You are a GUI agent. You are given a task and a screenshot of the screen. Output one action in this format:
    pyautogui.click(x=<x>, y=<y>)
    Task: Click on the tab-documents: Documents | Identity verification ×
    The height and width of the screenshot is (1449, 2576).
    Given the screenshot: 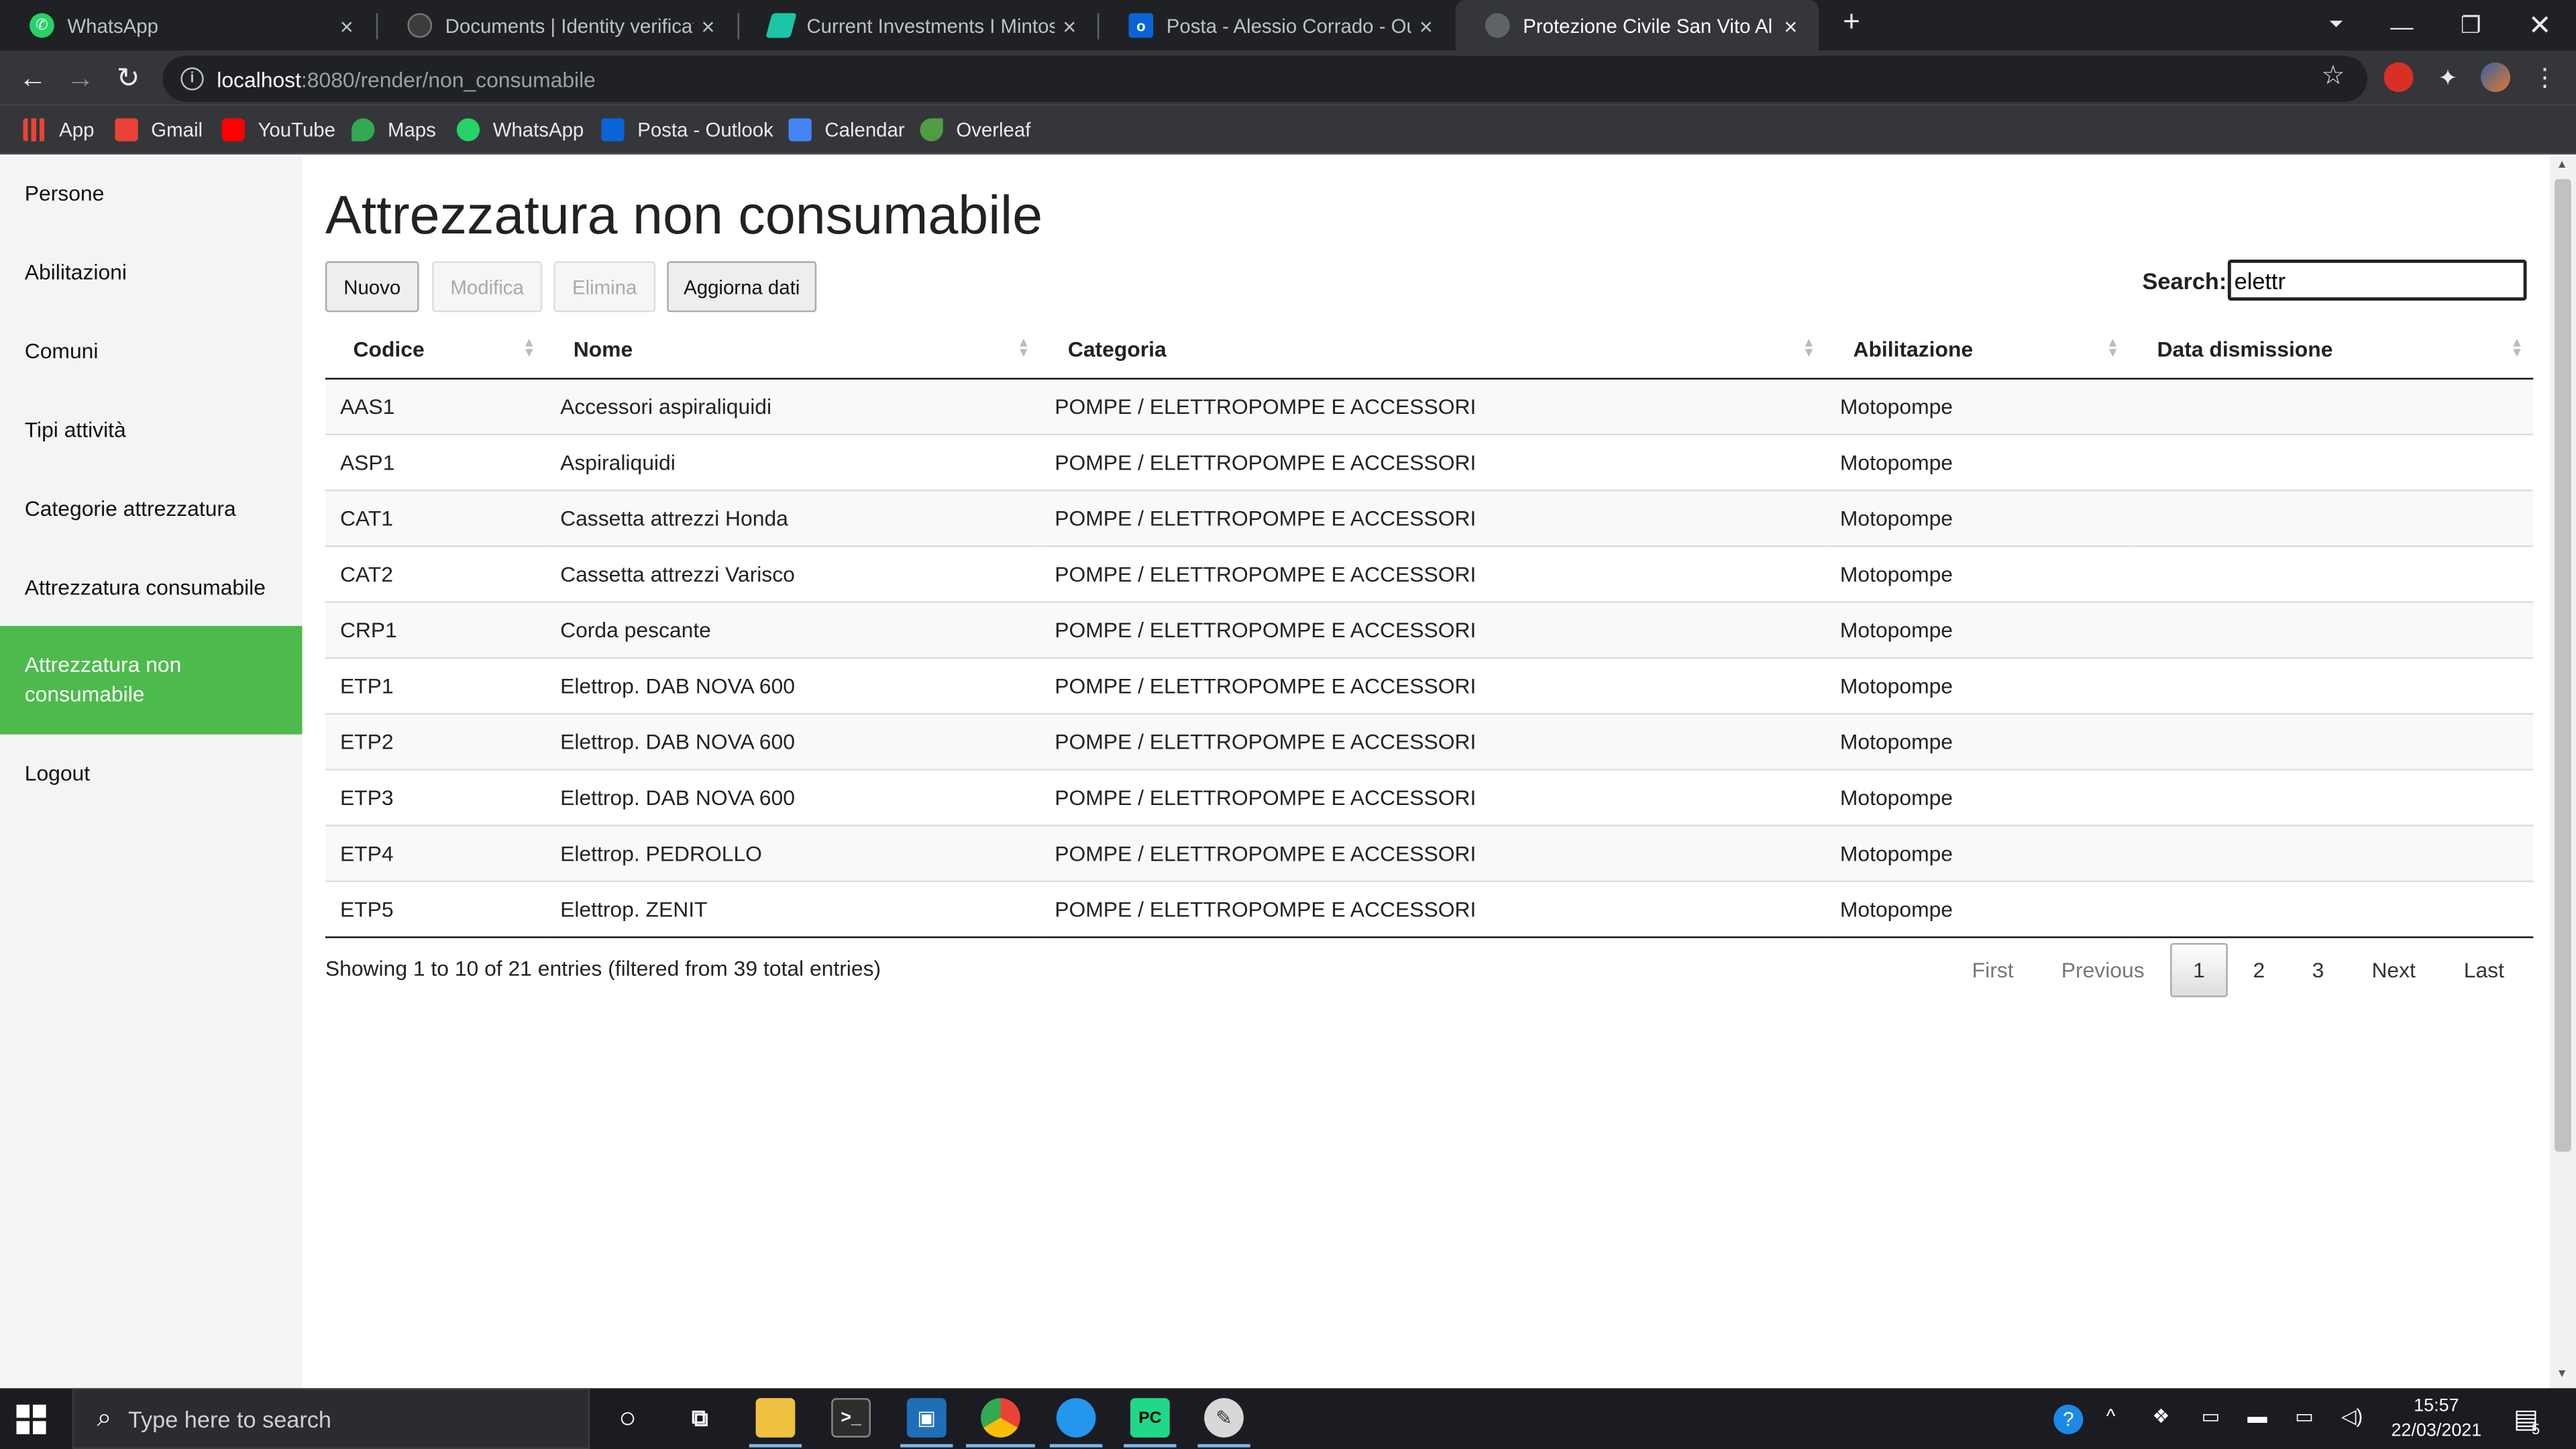 What is the action you would take?
    pyautogui.click(x=557, y=25)
    